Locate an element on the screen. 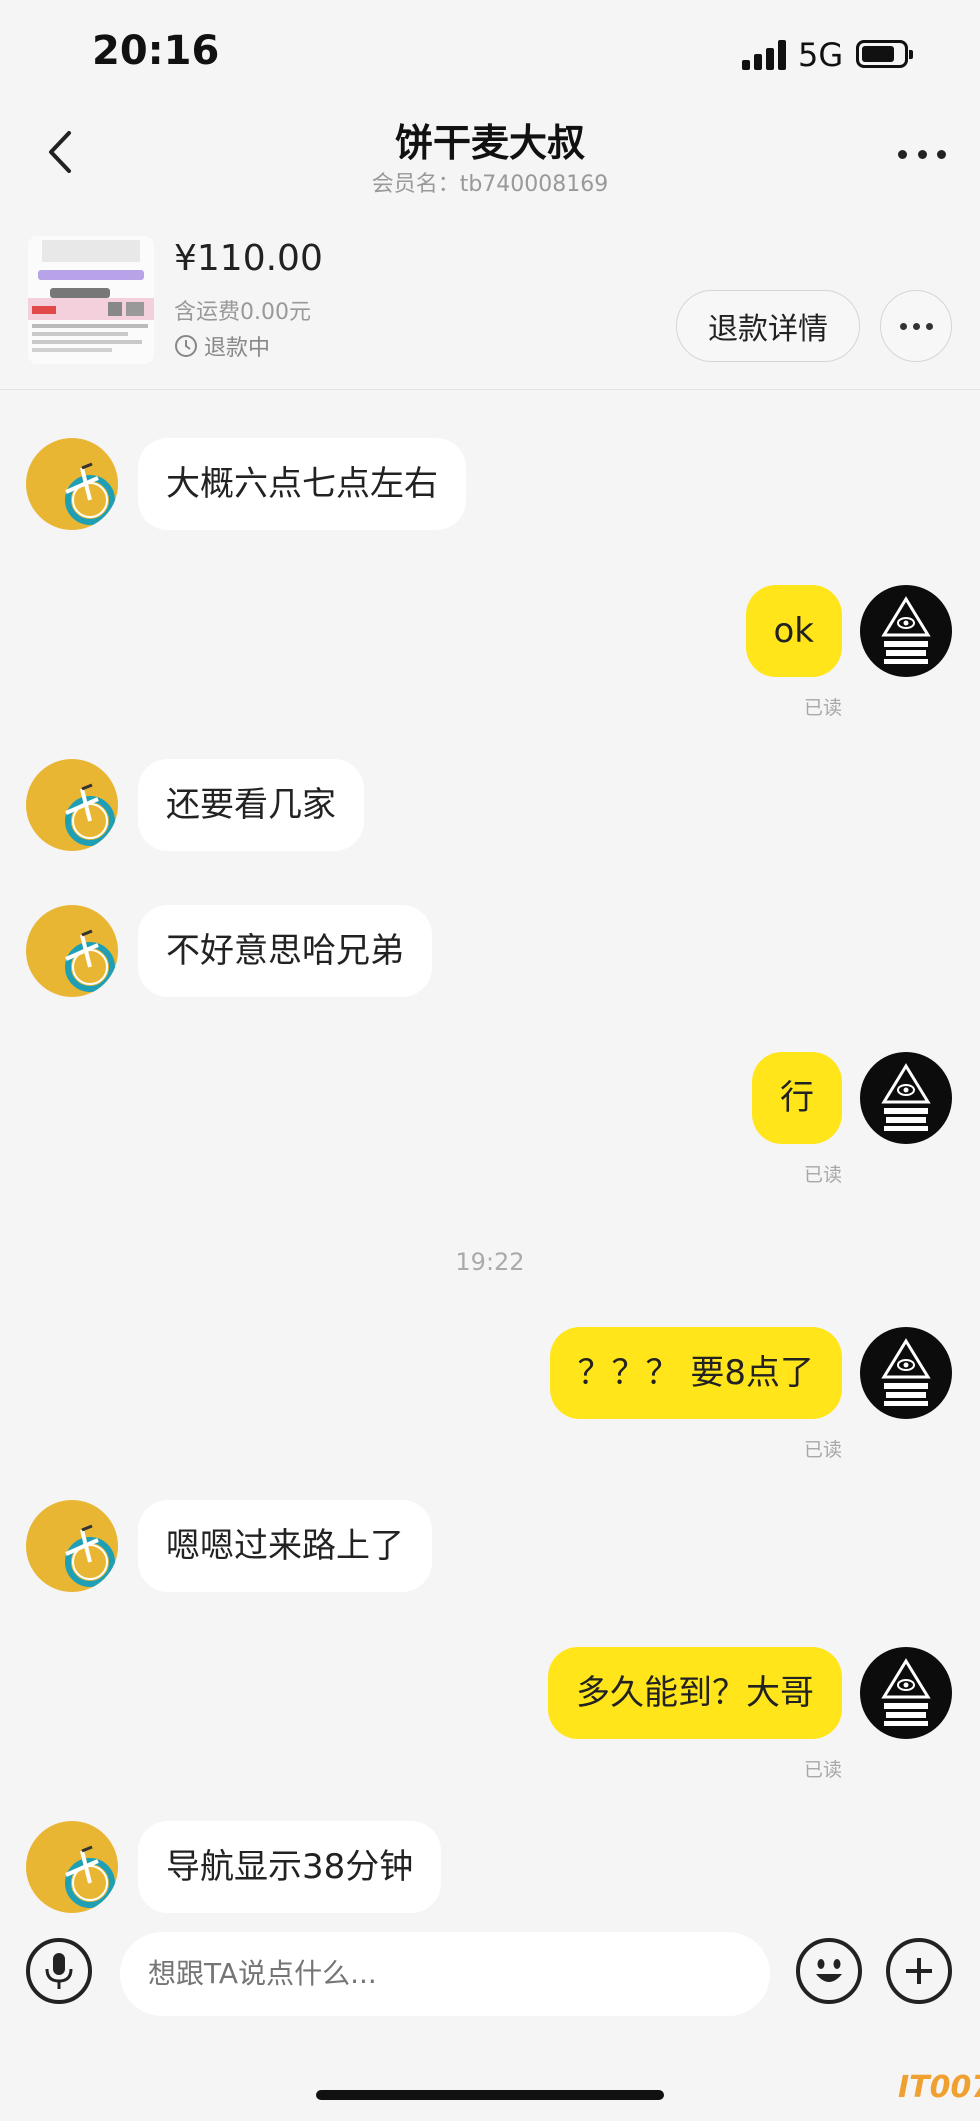 This screenshot has height=2121, width=980. member-name: 会员名：tb740008169 is located at coordinates (490, 184).